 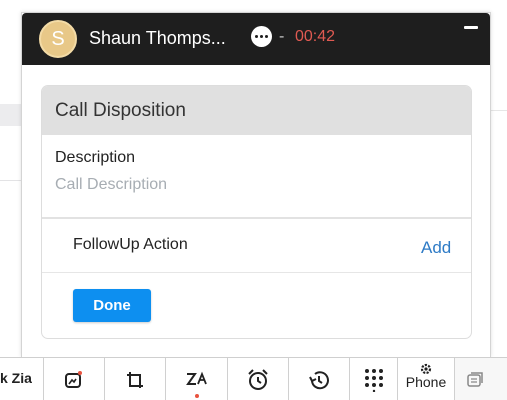 What do you see at coordinates (426, 382) in the screenshot?
I see `phone-label: Phone` at bounding box center [426, 382].